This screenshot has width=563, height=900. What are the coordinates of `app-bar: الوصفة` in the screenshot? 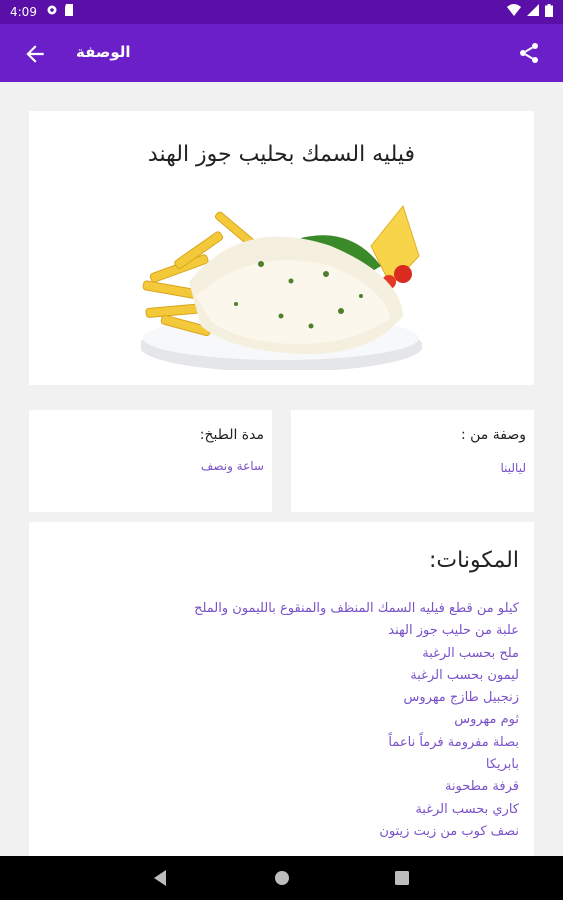 It's located at (281, 53).